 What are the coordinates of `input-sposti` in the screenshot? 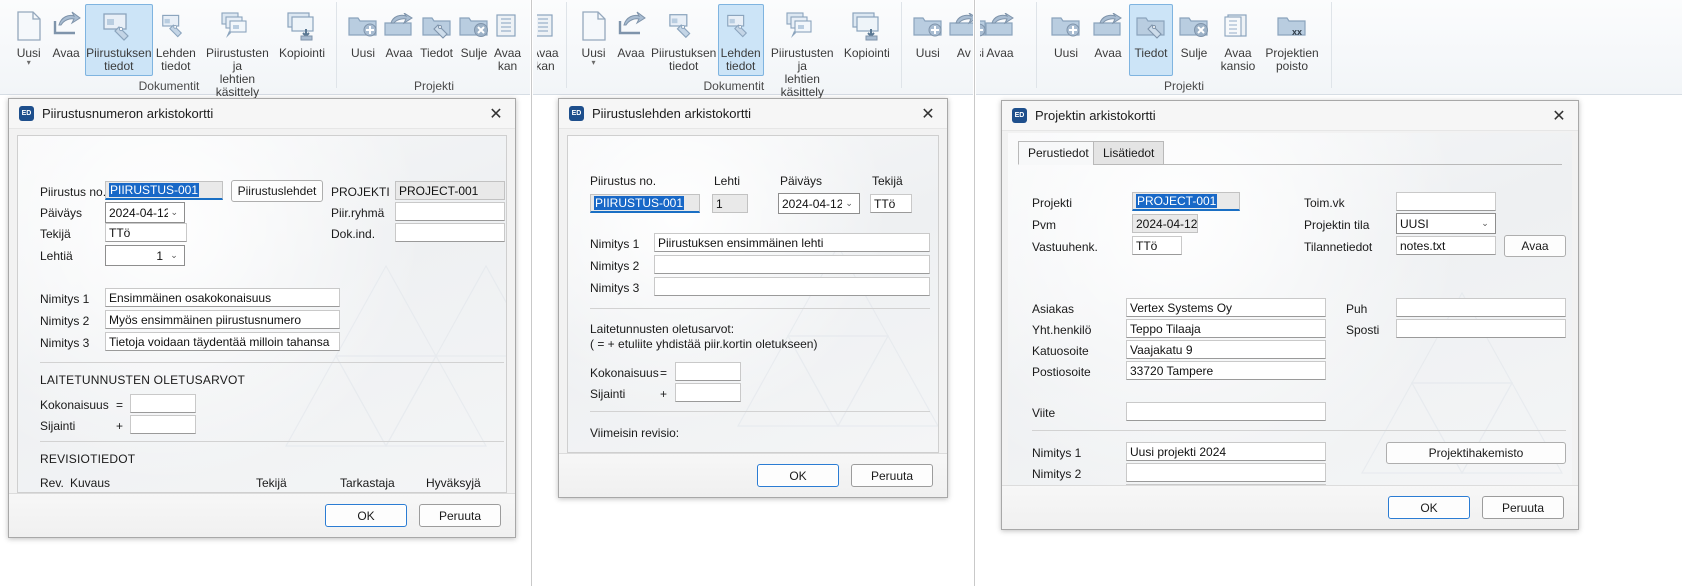 It's located at (1481, 328).